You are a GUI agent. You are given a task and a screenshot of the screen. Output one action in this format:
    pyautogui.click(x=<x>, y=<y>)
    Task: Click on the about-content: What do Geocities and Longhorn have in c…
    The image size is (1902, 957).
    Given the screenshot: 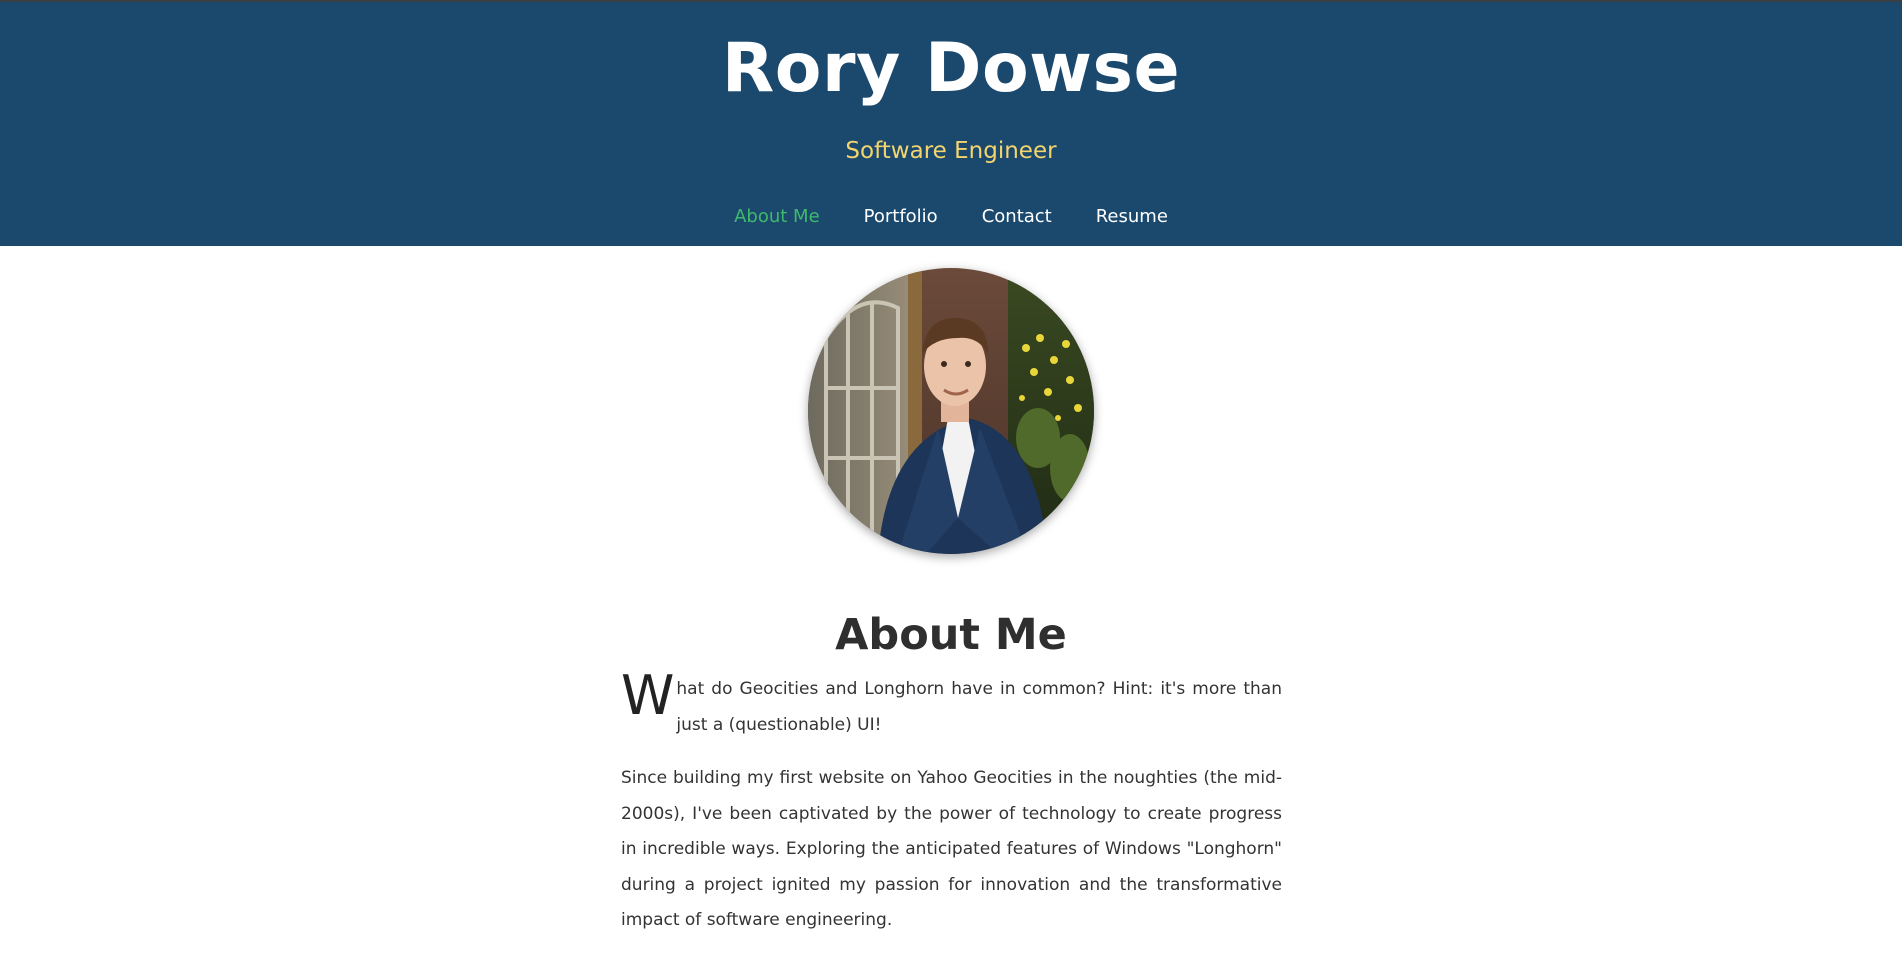 What is the action you would take?
    pyautogui.click(x=951, y=810)
    